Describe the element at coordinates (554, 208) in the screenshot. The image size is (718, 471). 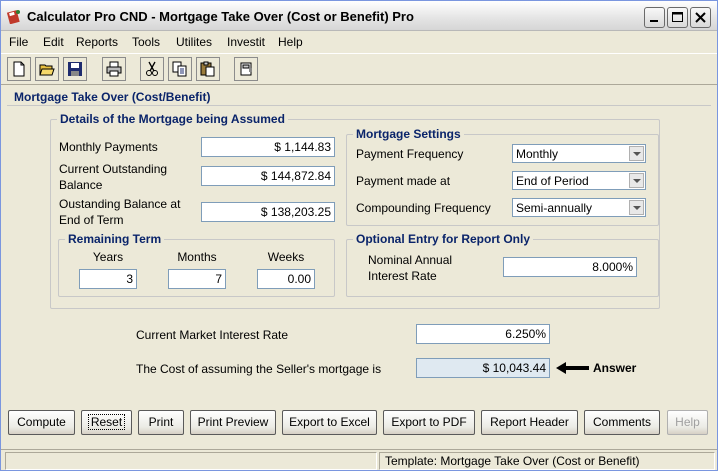
I see `compounding-frequency-value: Semi-annually` at that location.